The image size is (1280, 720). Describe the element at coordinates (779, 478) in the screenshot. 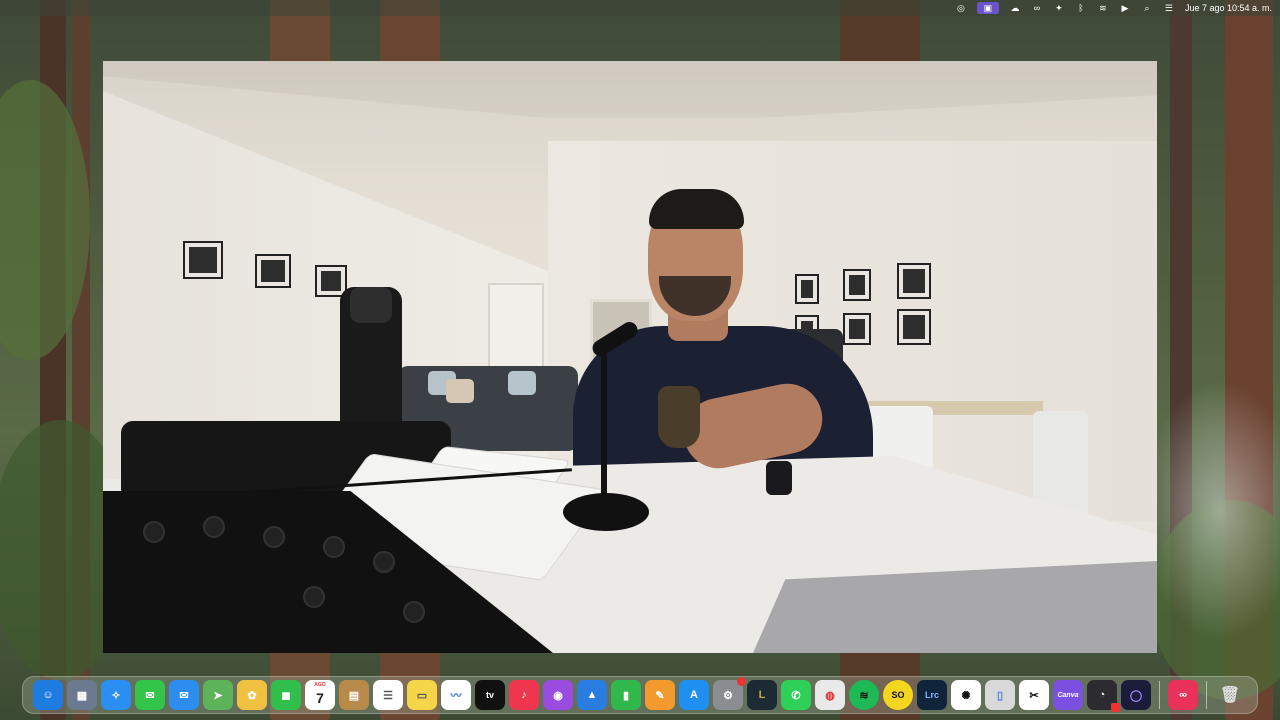

I see `smartwatch` at that location.